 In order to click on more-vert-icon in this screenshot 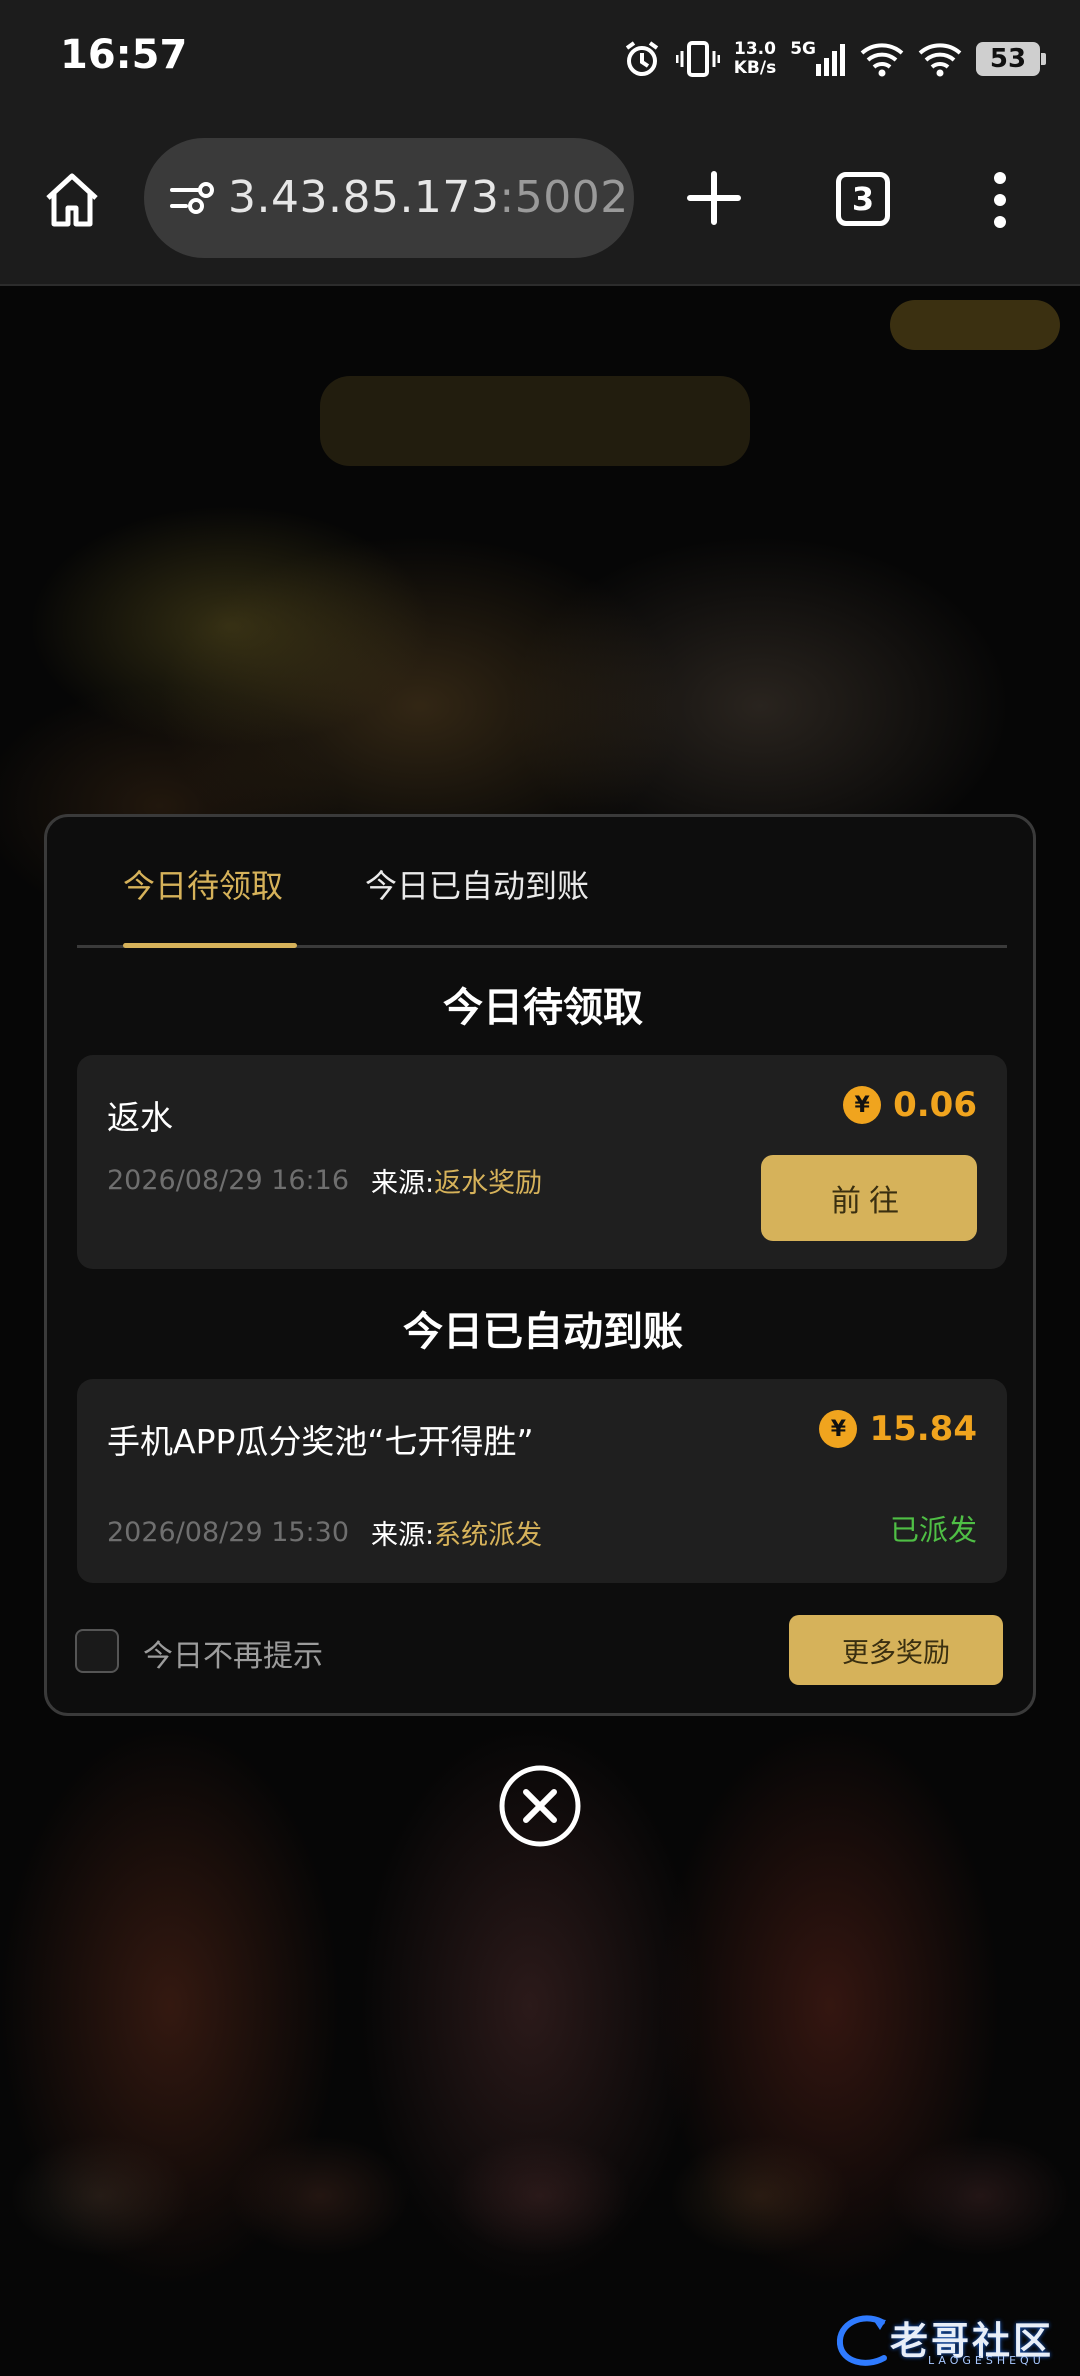, I will do `click(1000, 200)`.